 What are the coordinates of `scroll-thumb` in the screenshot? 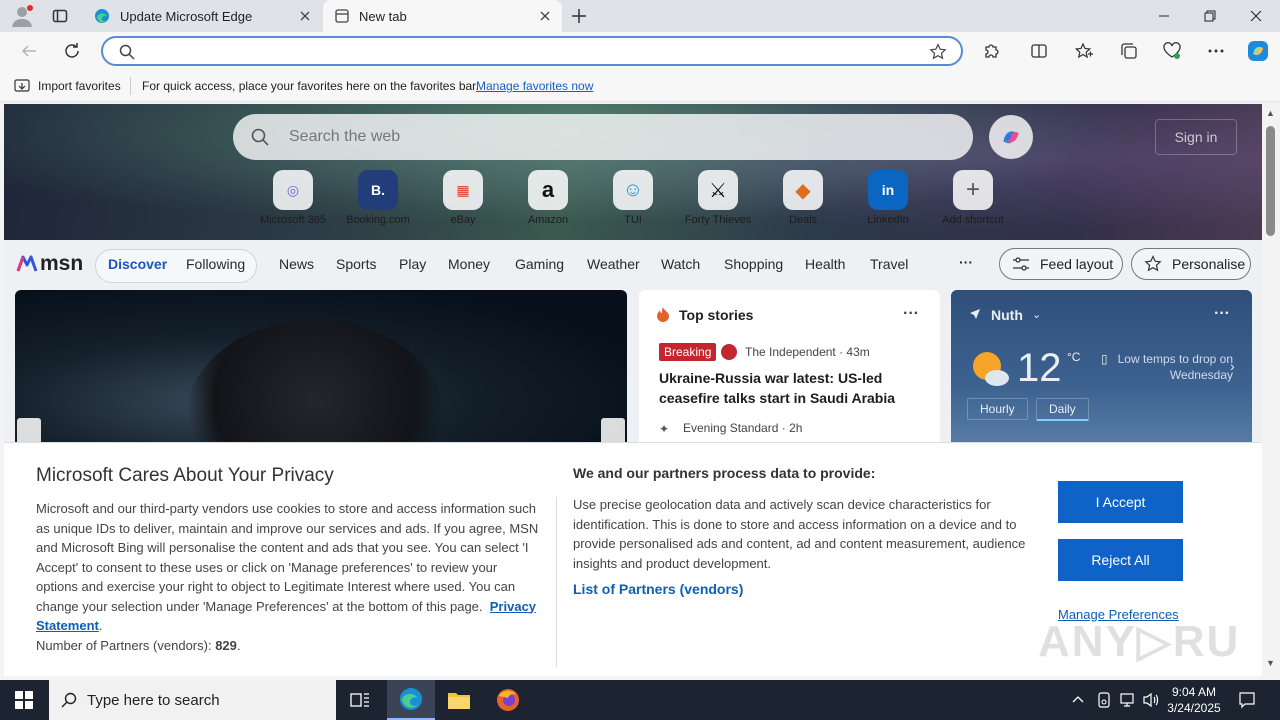 It's located at (1270, 181).